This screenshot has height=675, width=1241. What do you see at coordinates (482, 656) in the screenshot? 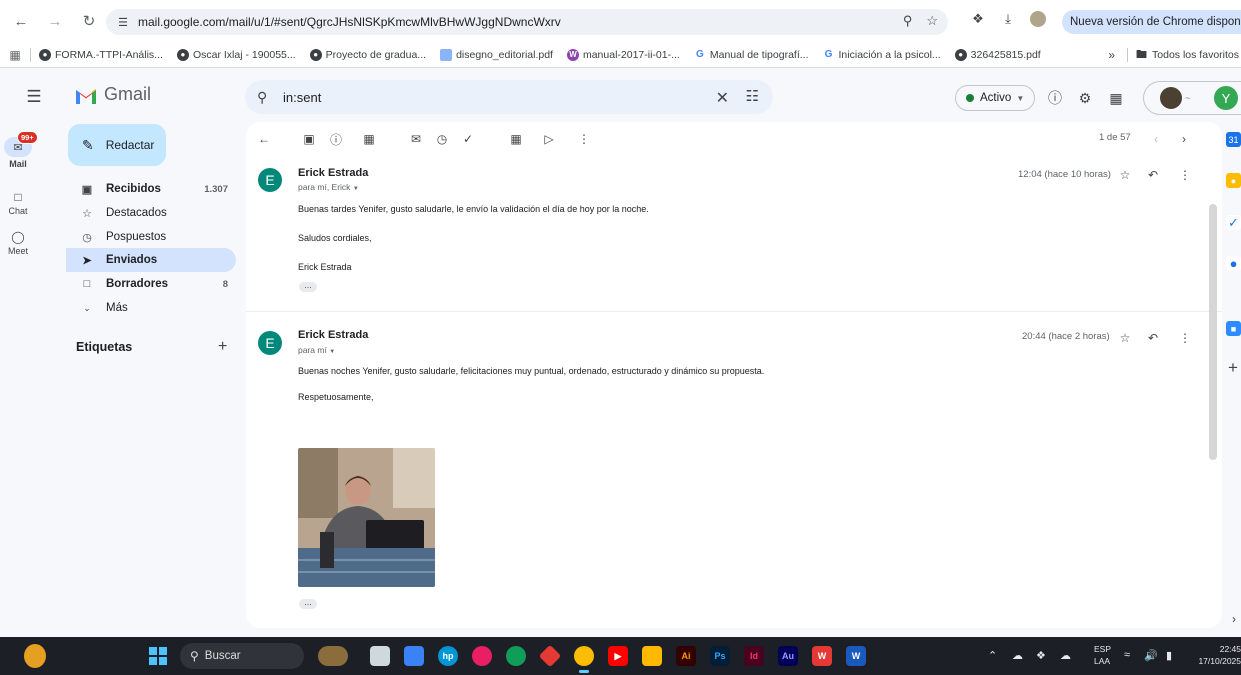
I see `photos-icon` at bounding box center [482, 656].